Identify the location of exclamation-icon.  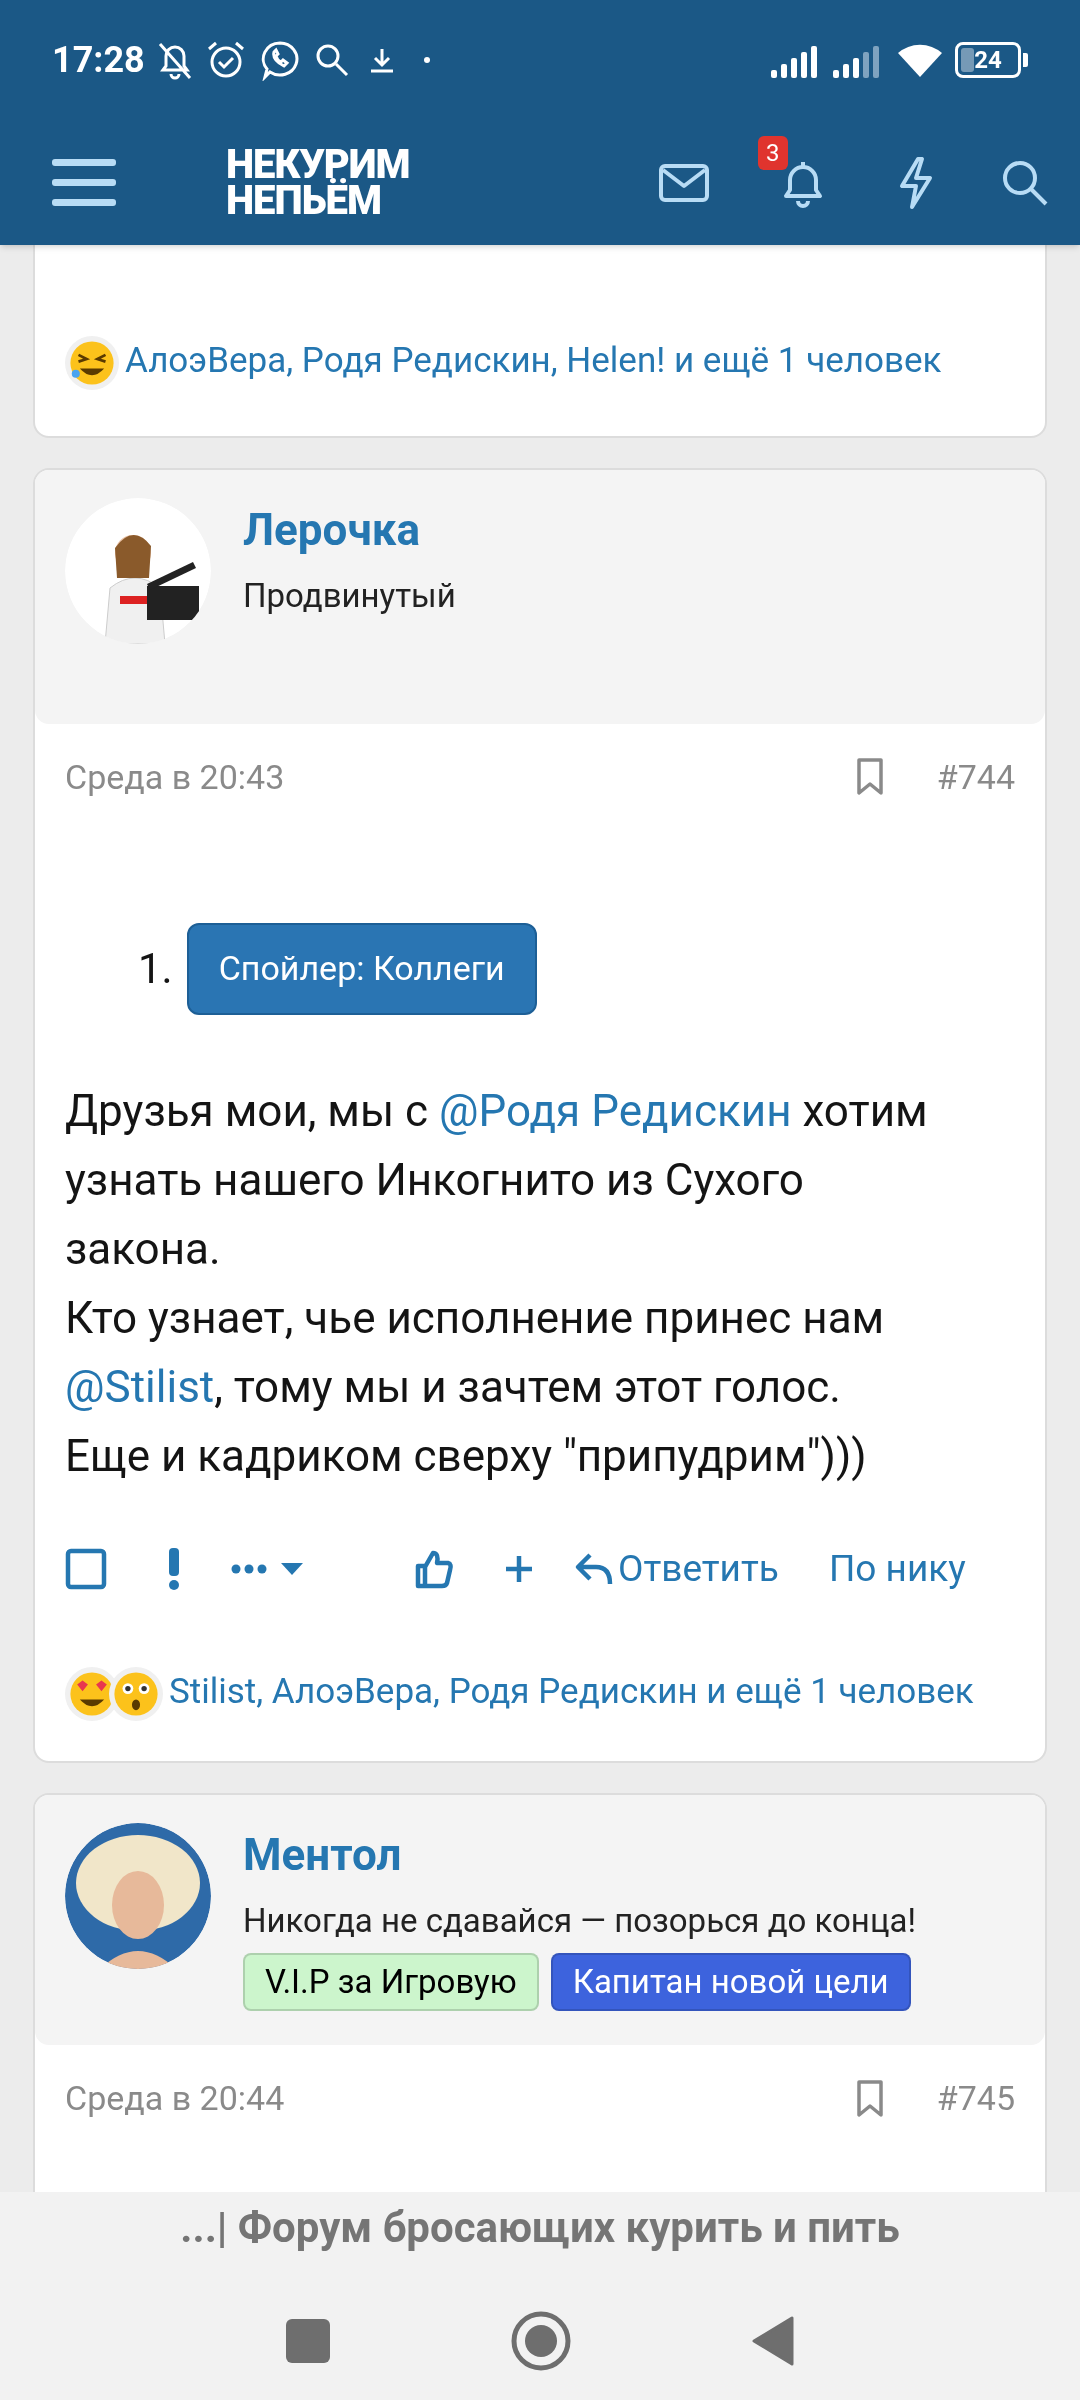
(174, 1568).